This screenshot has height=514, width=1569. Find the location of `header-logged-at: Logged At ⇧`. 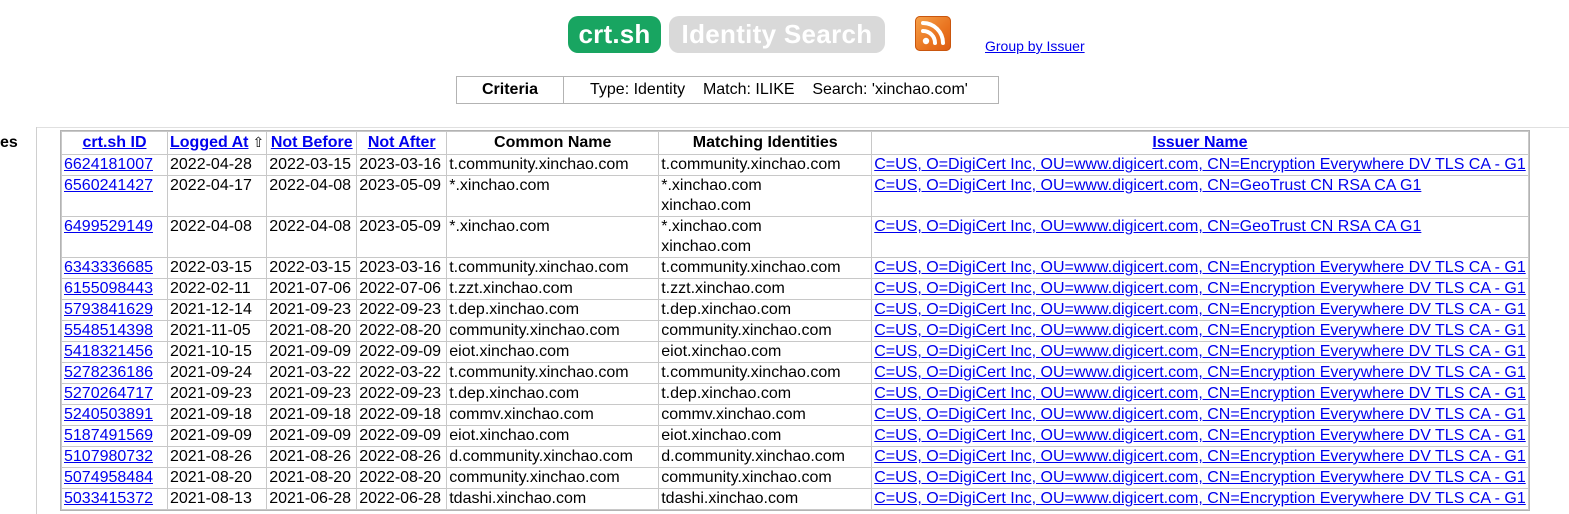

header-logged-at: Logged At ⇧ is located at coordinates (217, 143).